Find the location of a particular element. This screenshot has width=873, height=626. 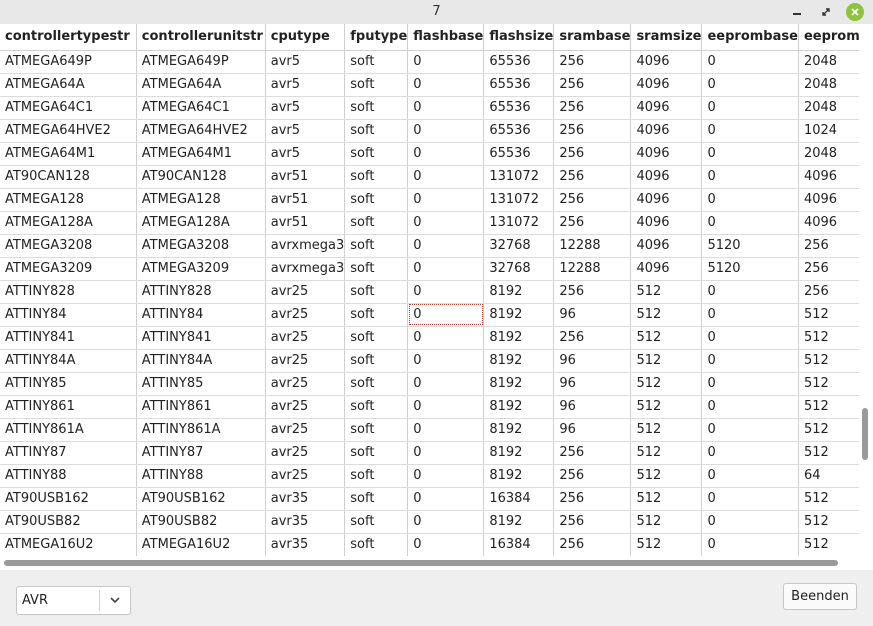

column-header-controllerunitstr: controllerunitstr is located at coordinates (201, 37).